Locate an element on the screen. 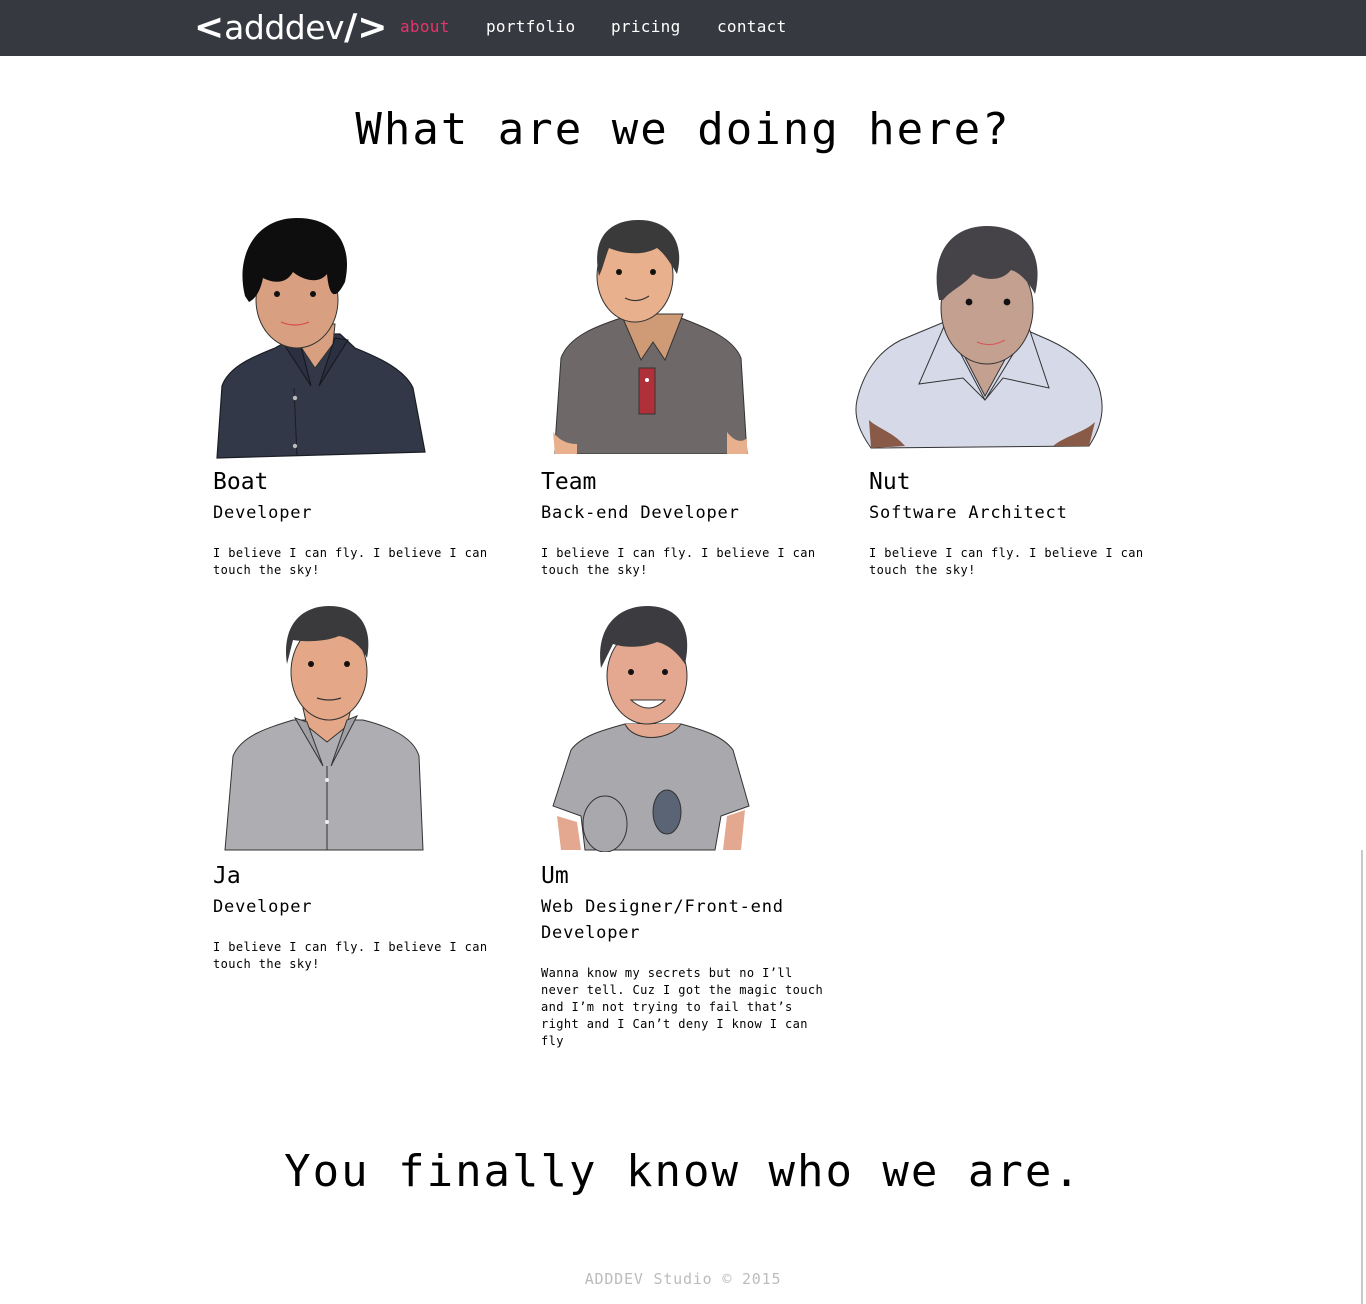 This screenshot has width=1366, height=1304. nav-link-pricing: pricing is located at coordinates (646, 27).